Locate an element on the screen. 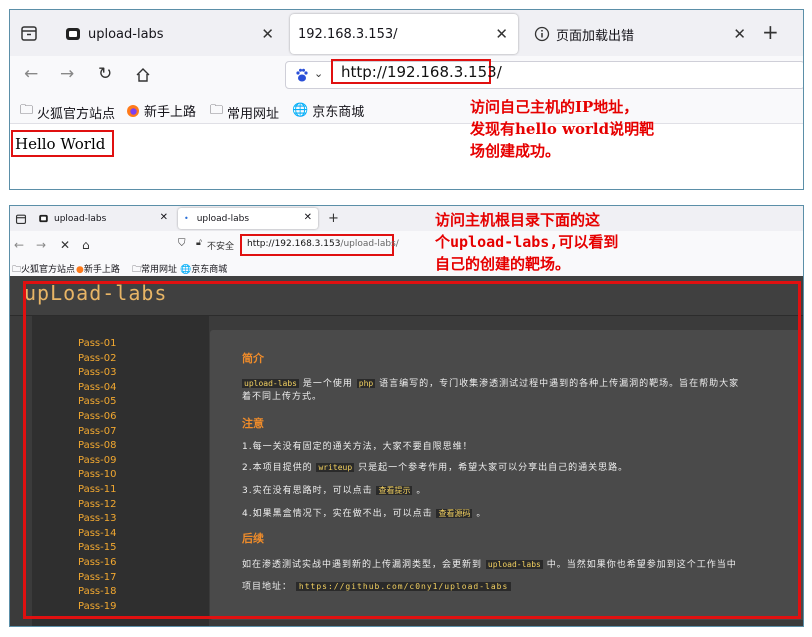  tab-upload-labs-active: • upload-labs ✕ is located at coordinates (248, 218).